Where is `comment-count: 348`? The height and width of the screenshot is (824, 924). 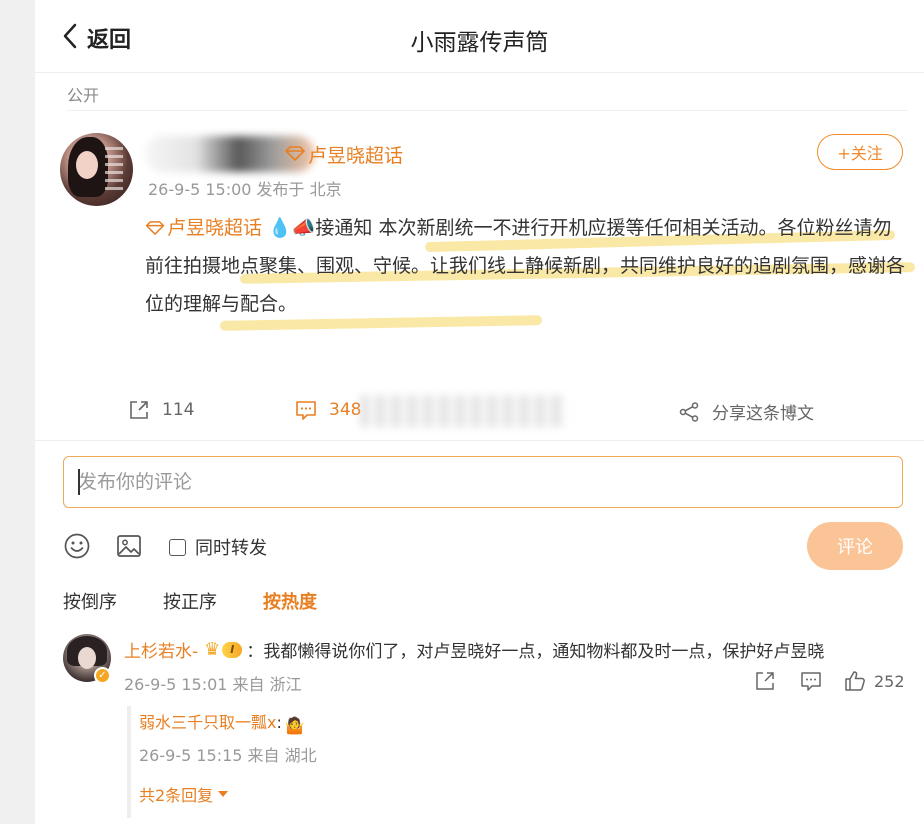 comment-count: 348 is located at coordinates (345, 410).